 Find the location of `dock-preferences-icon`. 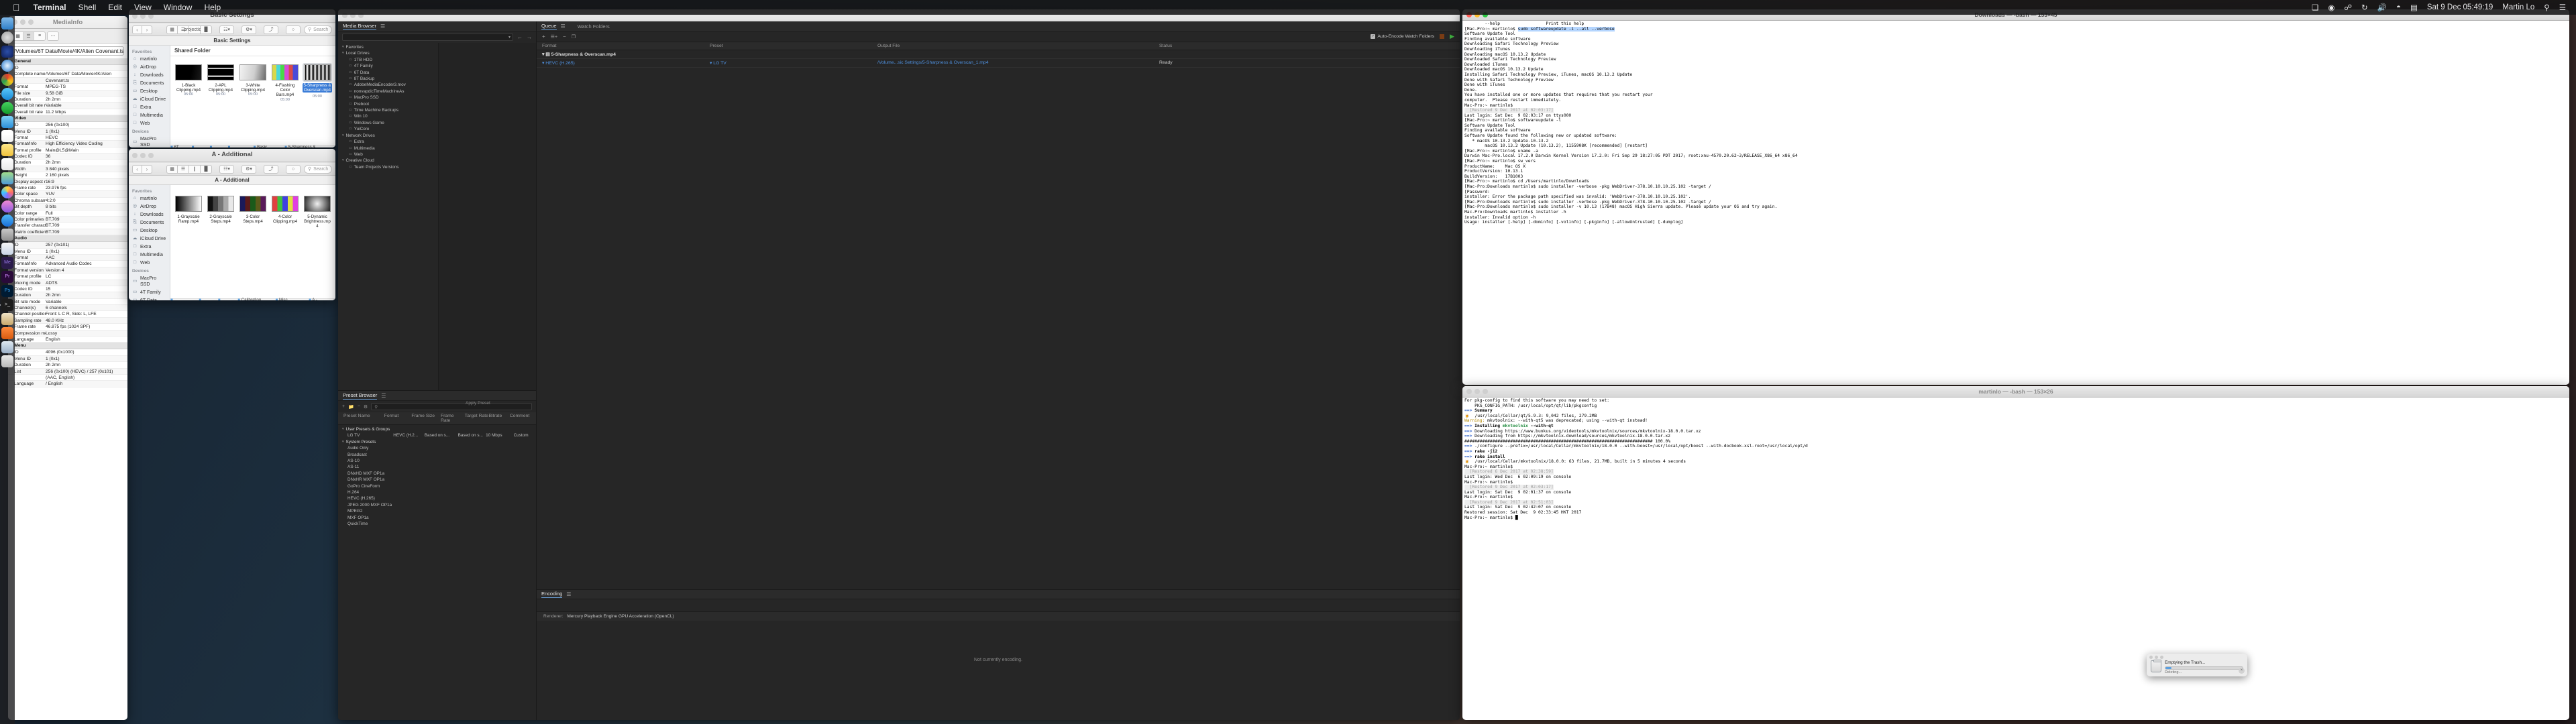

dock-preferences-icon is located at coordinates (7, 235).